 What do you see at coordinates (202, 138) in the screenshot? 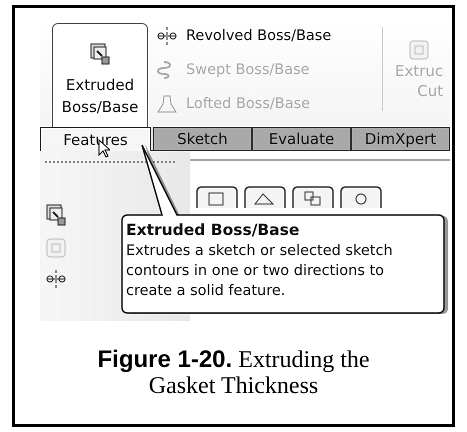
I see `ribbon-tab: Sketch` at bounding box center [202, 138].